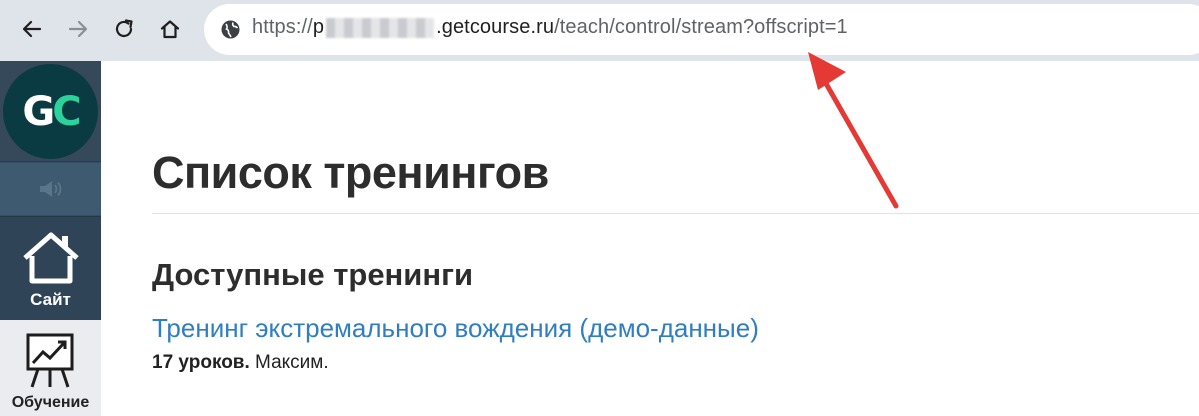 The width and height of the screenshot is (1199, 416). I want to click on sidebar-item-label: Обучение, so click(50, 402).